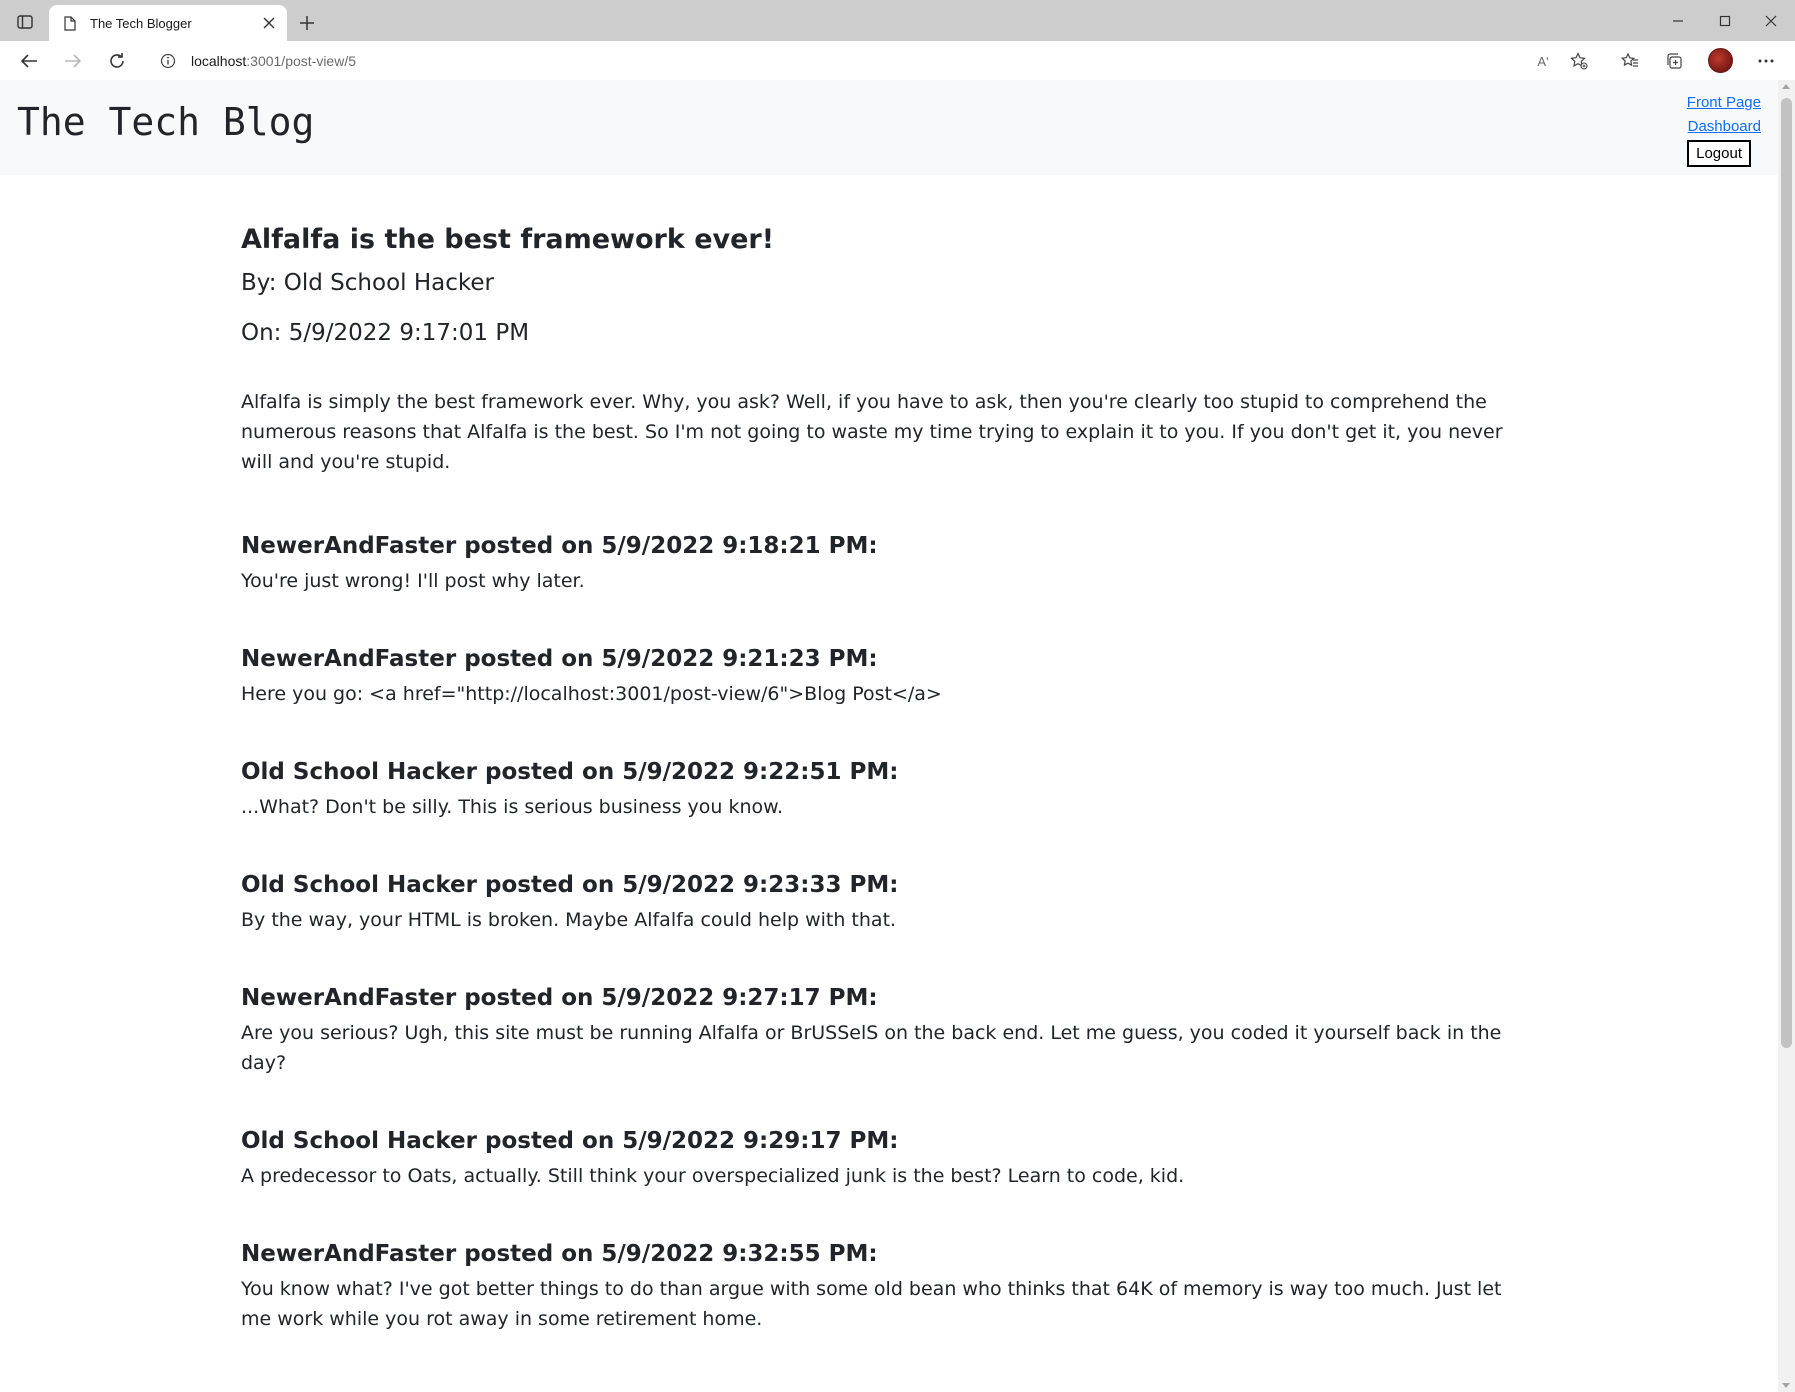 This screenshot has height=1392, width=1795. Describe the element at coordinates (865, 60) in the screenshot. I see `address-bar: localhost:3001/post-view/5` at that location.